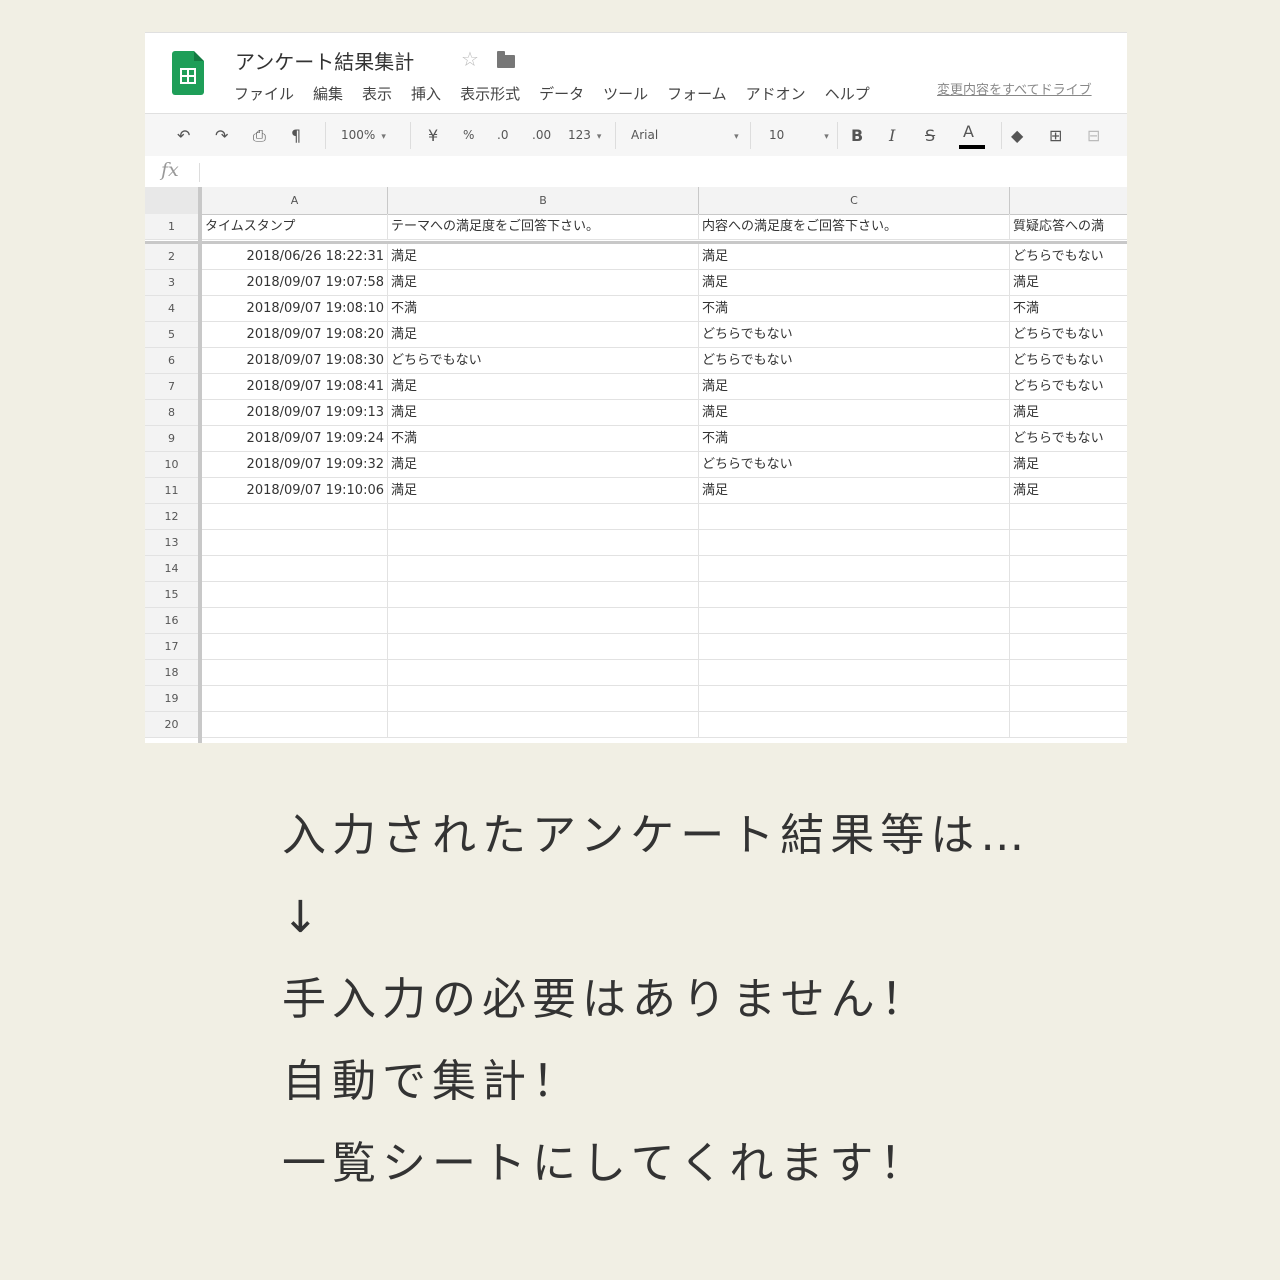 This screenshot has height=1280, width=1280. Describe the element at coordinates (543, 200) in the screenshot. I see `column-header-b: B` at that location.